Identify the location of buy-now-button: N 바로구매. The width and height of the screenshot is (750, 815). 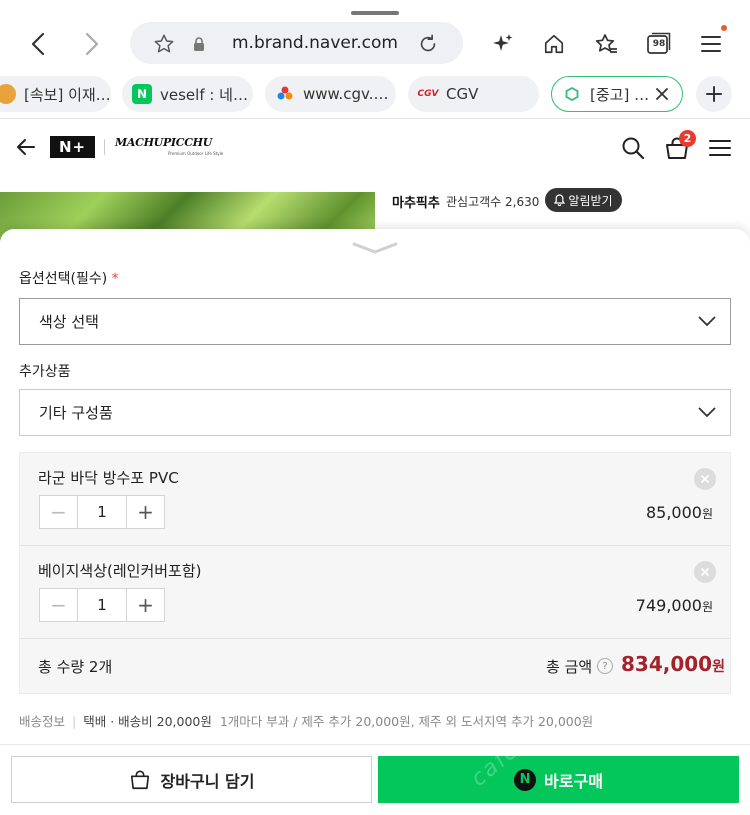
(558, 779).